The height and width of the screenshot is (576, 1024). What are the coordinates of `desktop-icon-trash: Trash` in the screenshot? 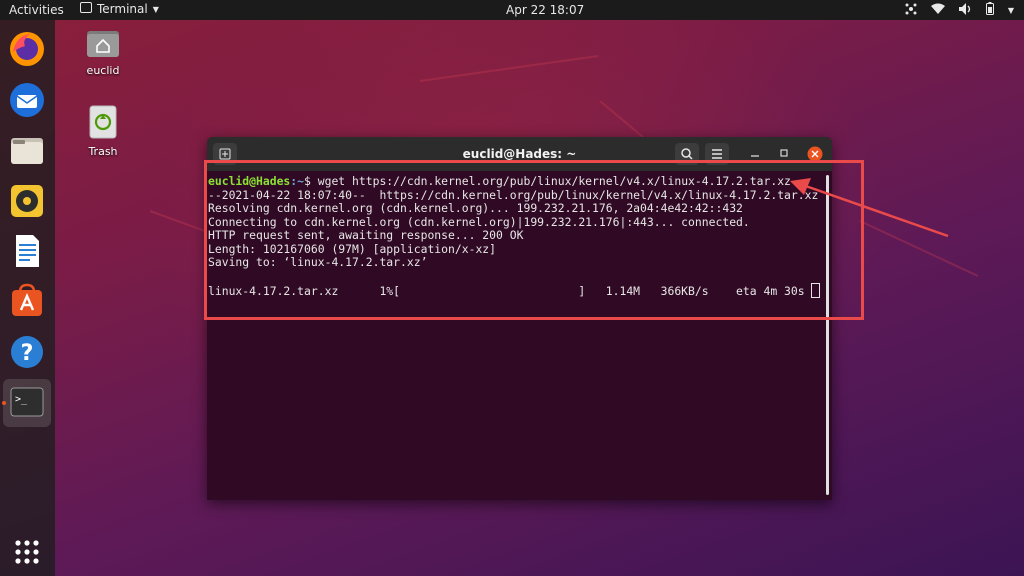 It's located at (103, 131).